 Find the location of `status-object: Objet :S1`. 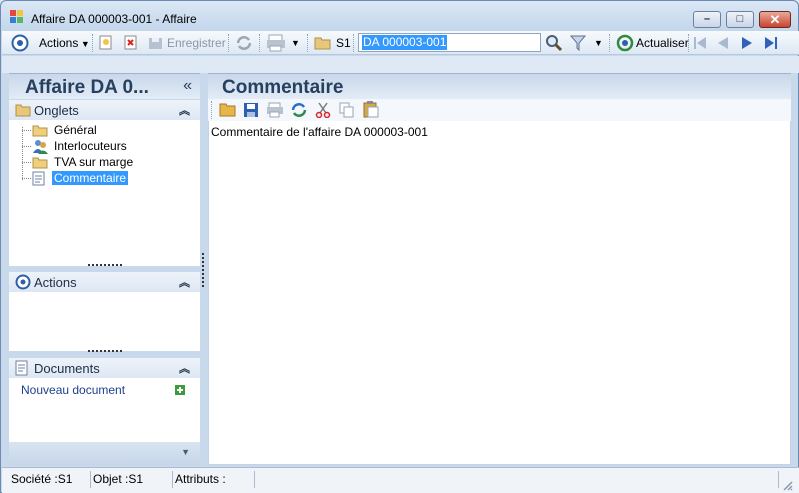

status-object: Objet :S1 is located at coordinates (129, 479).